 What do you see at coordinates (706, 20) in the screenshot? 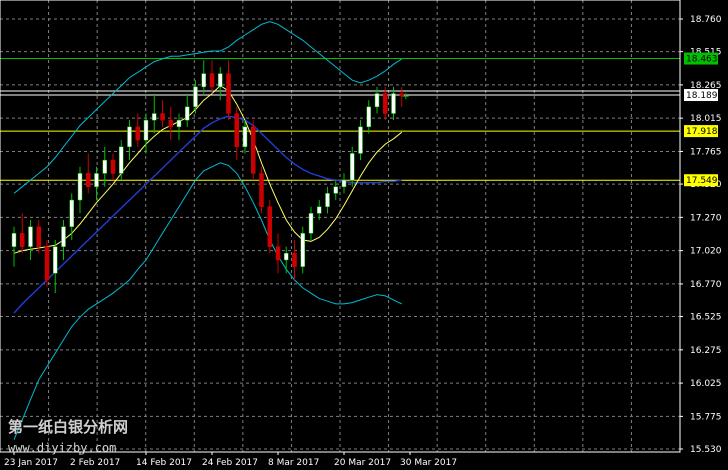
I see `y-tick-label-0: 18.760` at bounding box center [706, 20].